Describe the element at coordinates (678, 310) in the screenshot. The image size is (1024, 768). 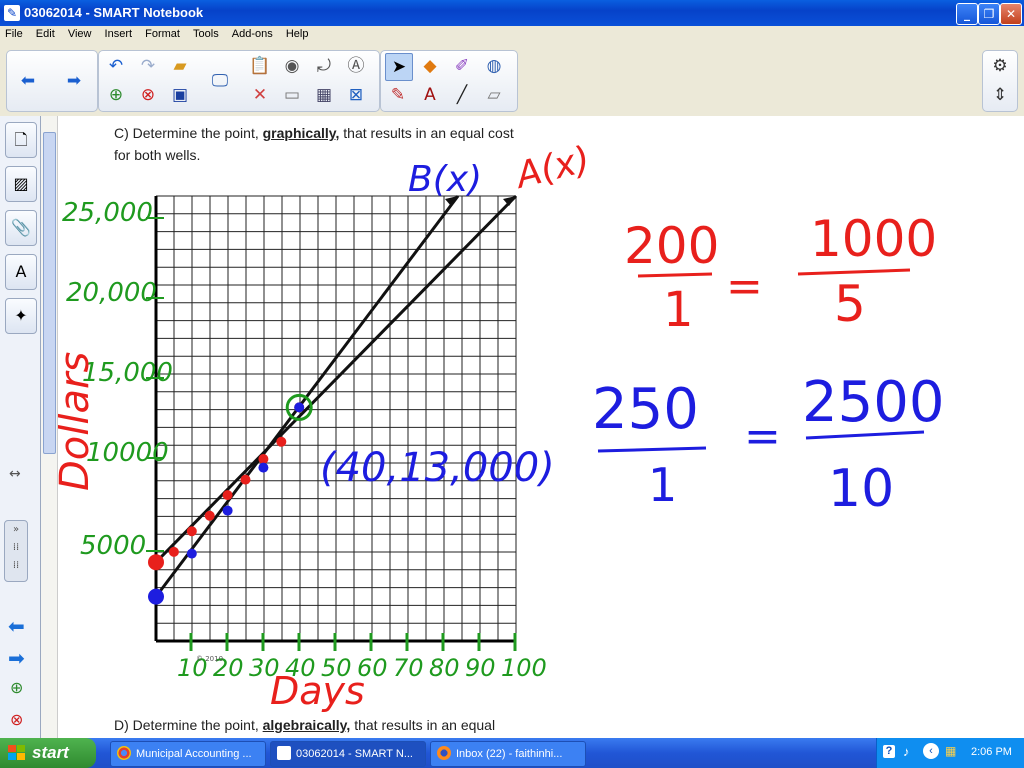
I see `ratio-red-den1: 1` at that location.